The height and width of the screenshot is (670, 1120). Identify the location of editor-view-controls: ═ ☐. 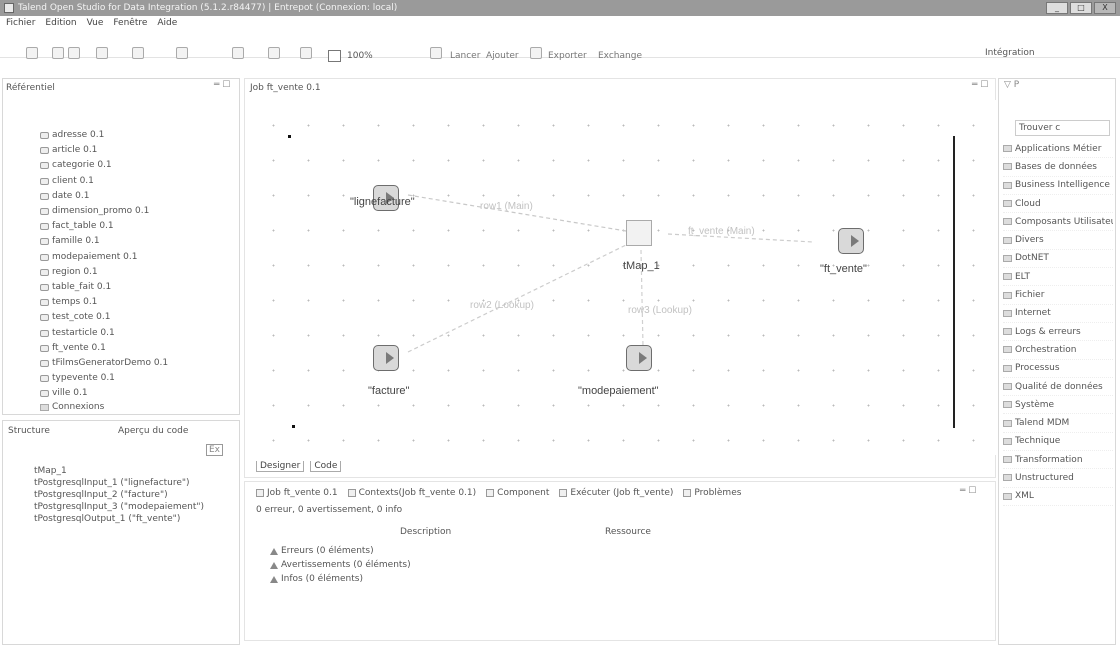
(980, 85).